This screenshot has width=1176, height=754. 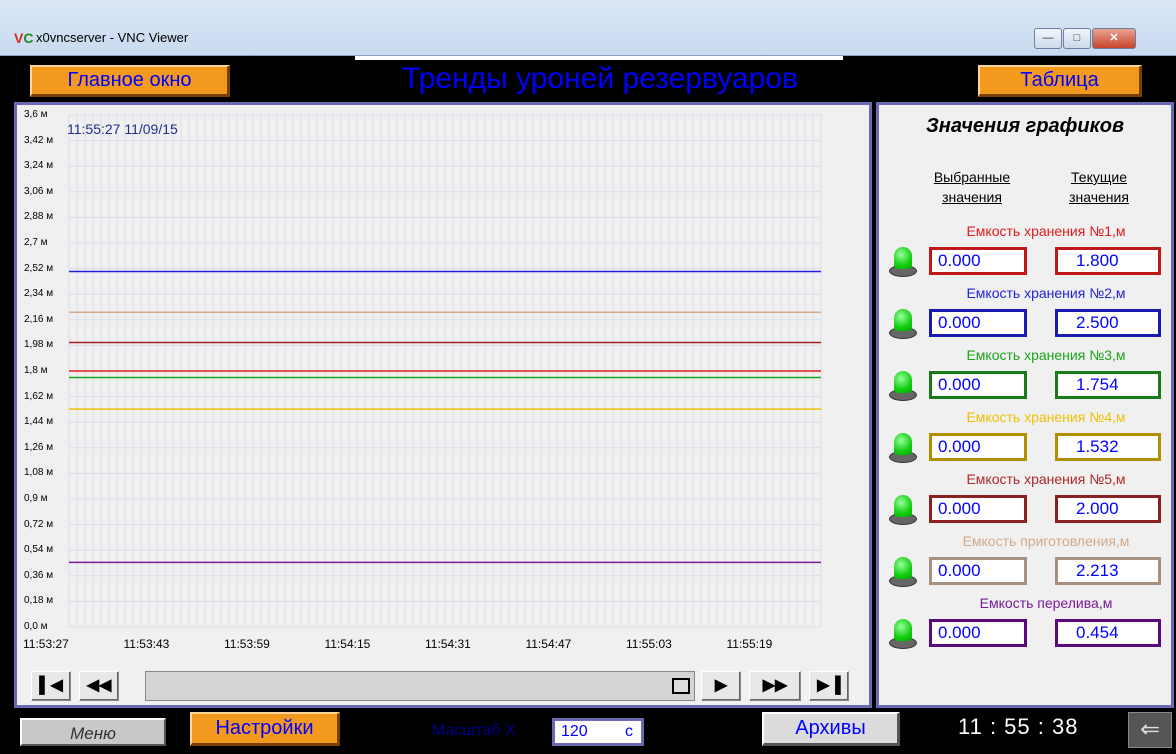 What do you see at coordinates (1046, 603) in the screenshot?
I see `series-label: Емкость перелива,м` at bounding box center [1046, 603].